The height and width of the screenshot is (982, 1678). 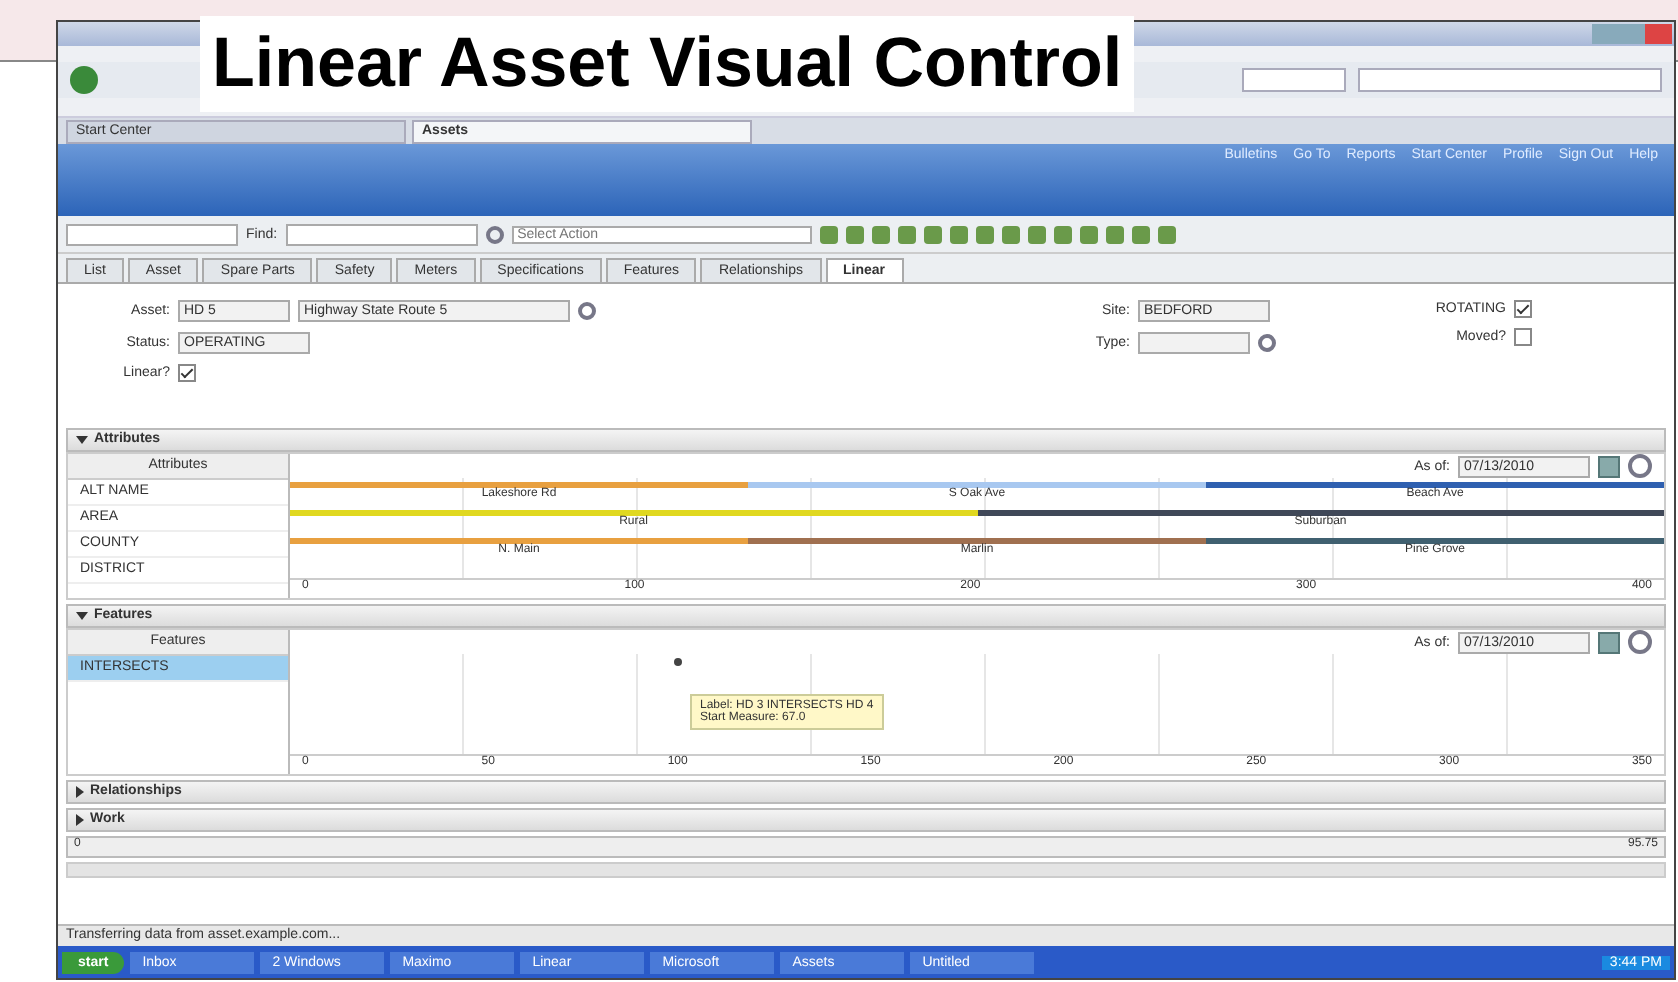 I want to click on window-controls-icon, so click(x=1632, y=34).